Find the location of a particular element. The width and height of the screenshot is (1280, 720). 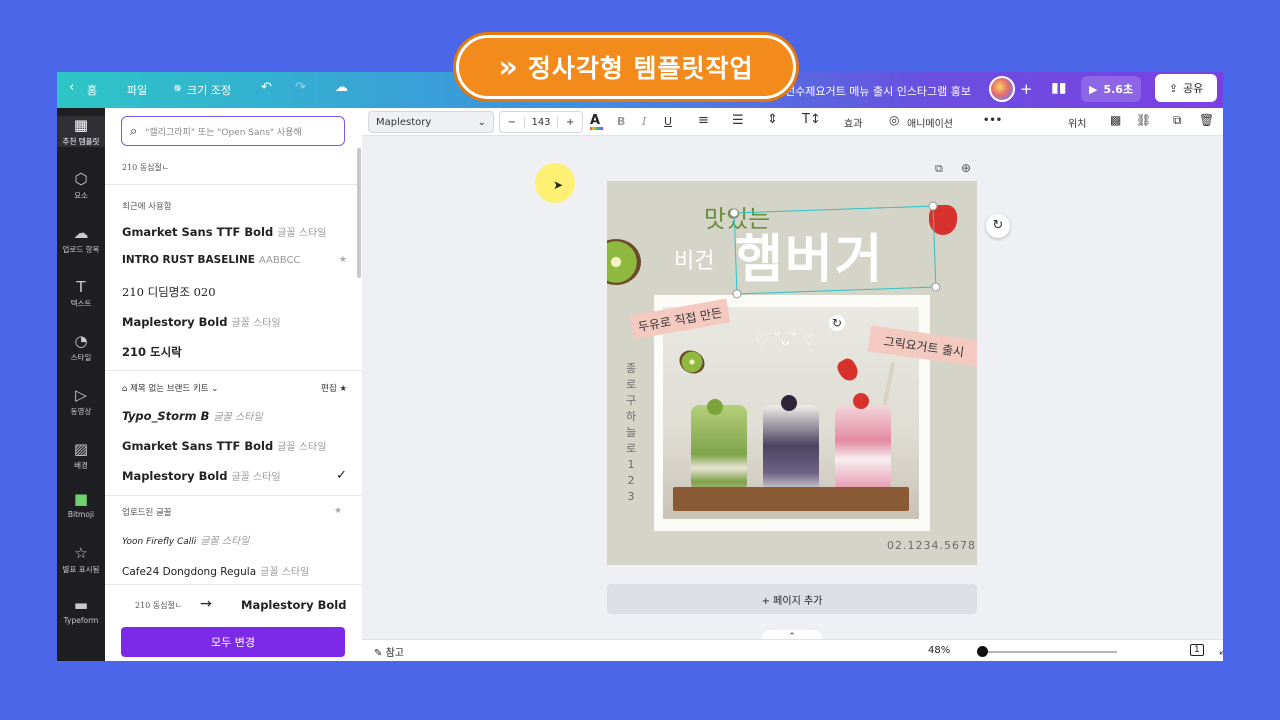

resize-icon: ✵ is located at coordinates (177, 88).